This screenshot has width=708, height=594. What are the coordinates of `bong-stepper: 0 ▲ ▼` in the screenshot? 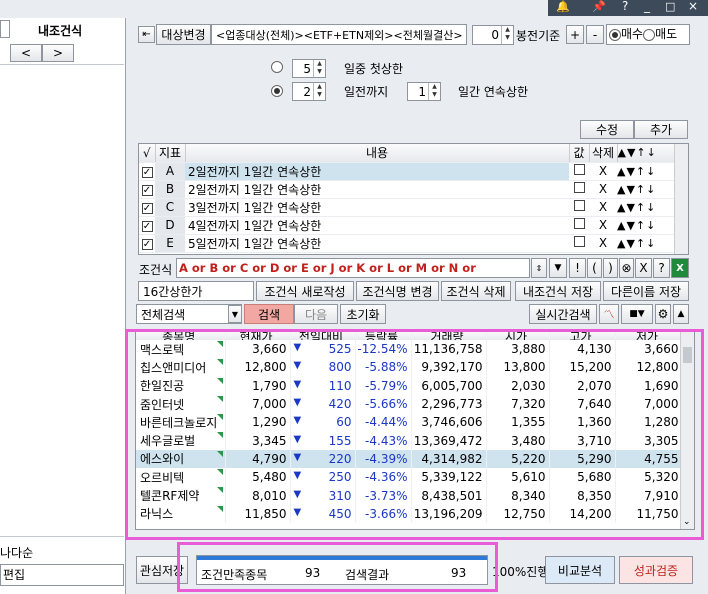 It's located at (493, 35).